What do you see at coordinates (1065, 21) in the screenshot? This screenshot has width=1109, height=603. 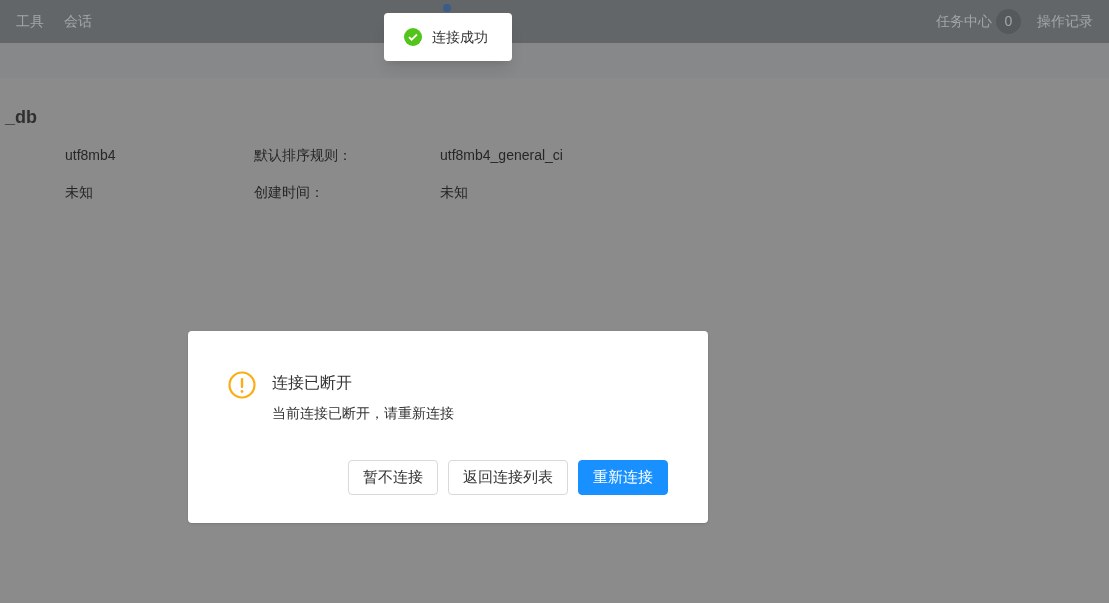 I see `operation-log-link: 操作记录` at bounding box center [1065, 21].